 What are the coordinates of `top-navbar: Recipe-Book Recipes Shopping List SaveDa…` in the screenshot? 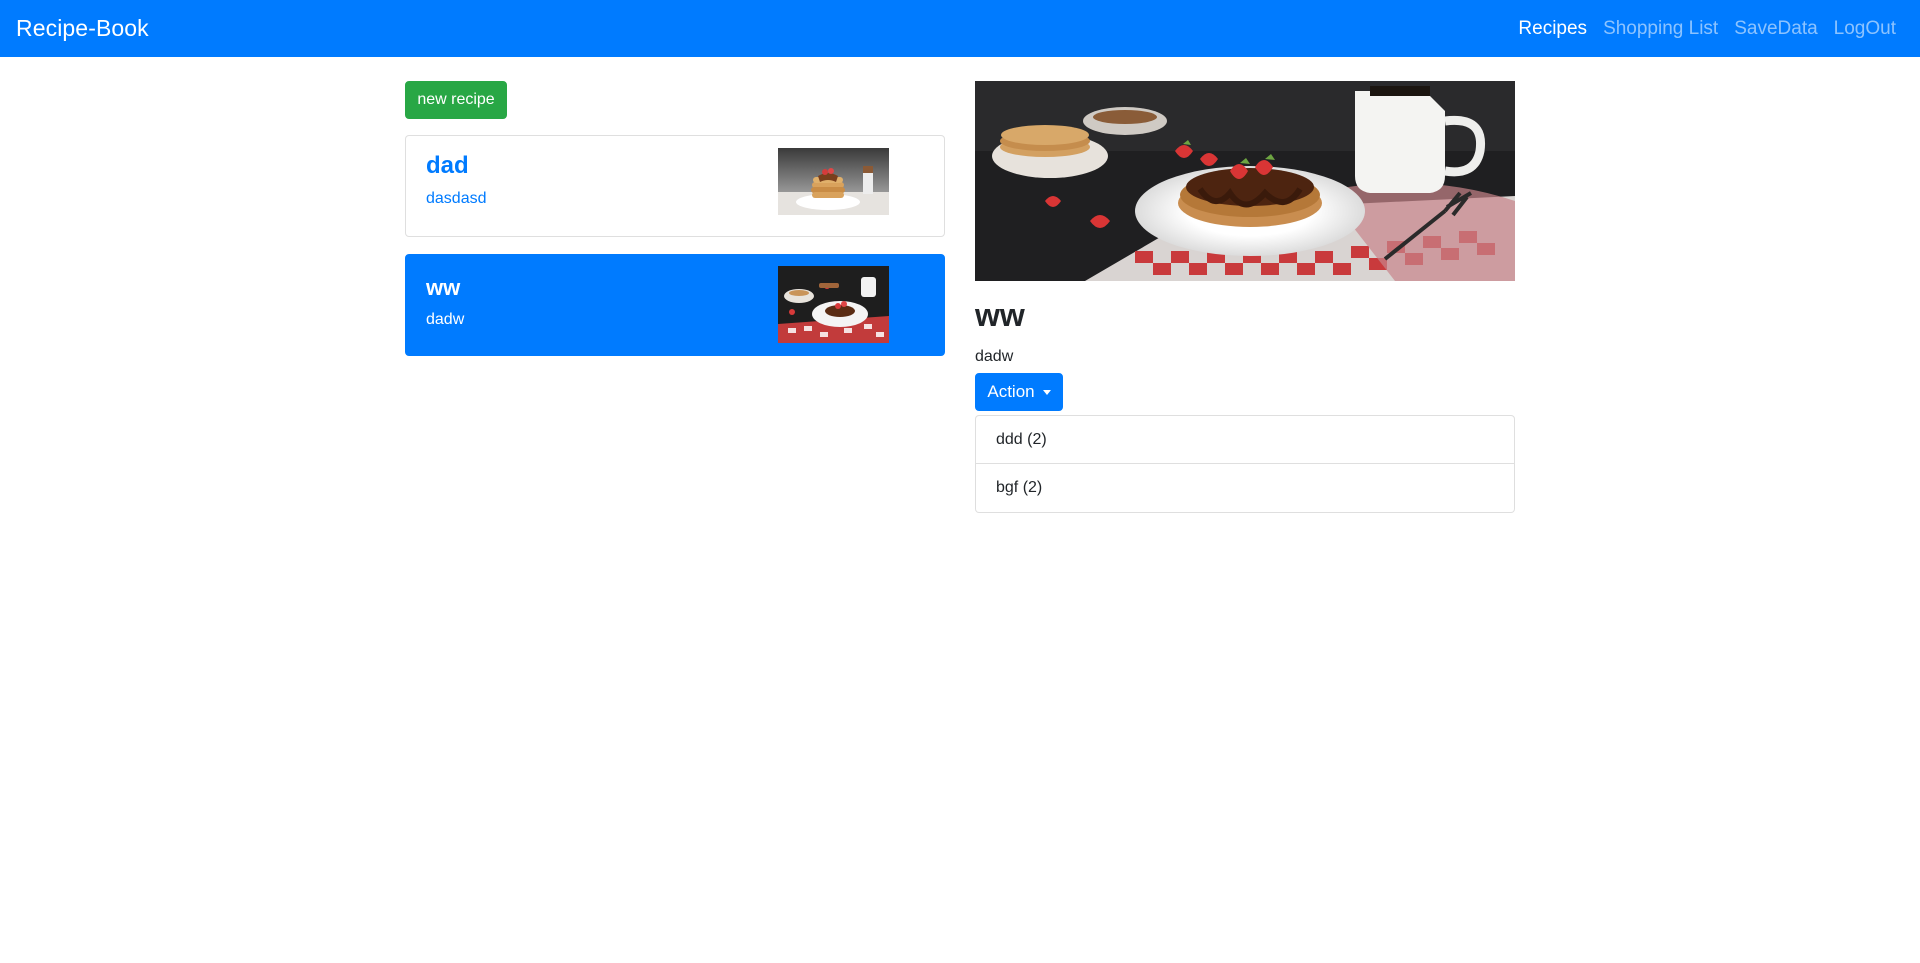 It's located at (960, 28).